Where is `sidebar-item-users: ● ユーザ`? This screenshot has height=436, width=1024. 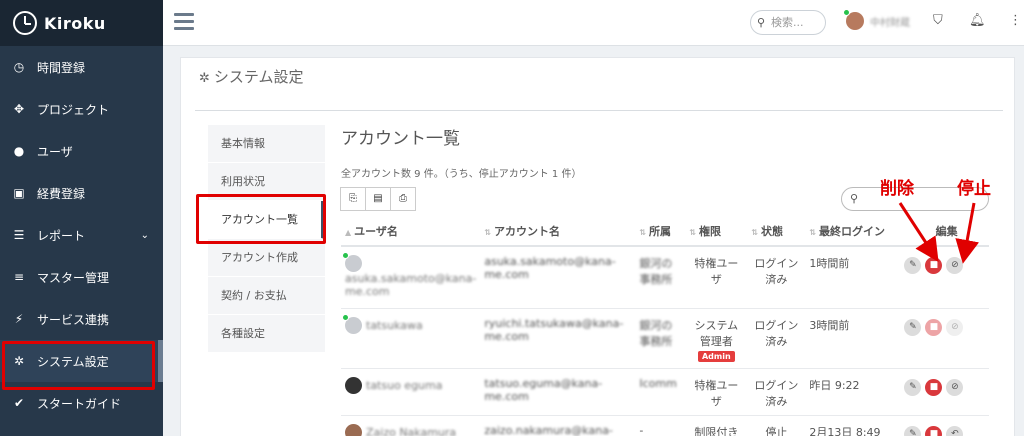
sidebar-item-users: ● ユーザ is located at coordinates (81, 151).